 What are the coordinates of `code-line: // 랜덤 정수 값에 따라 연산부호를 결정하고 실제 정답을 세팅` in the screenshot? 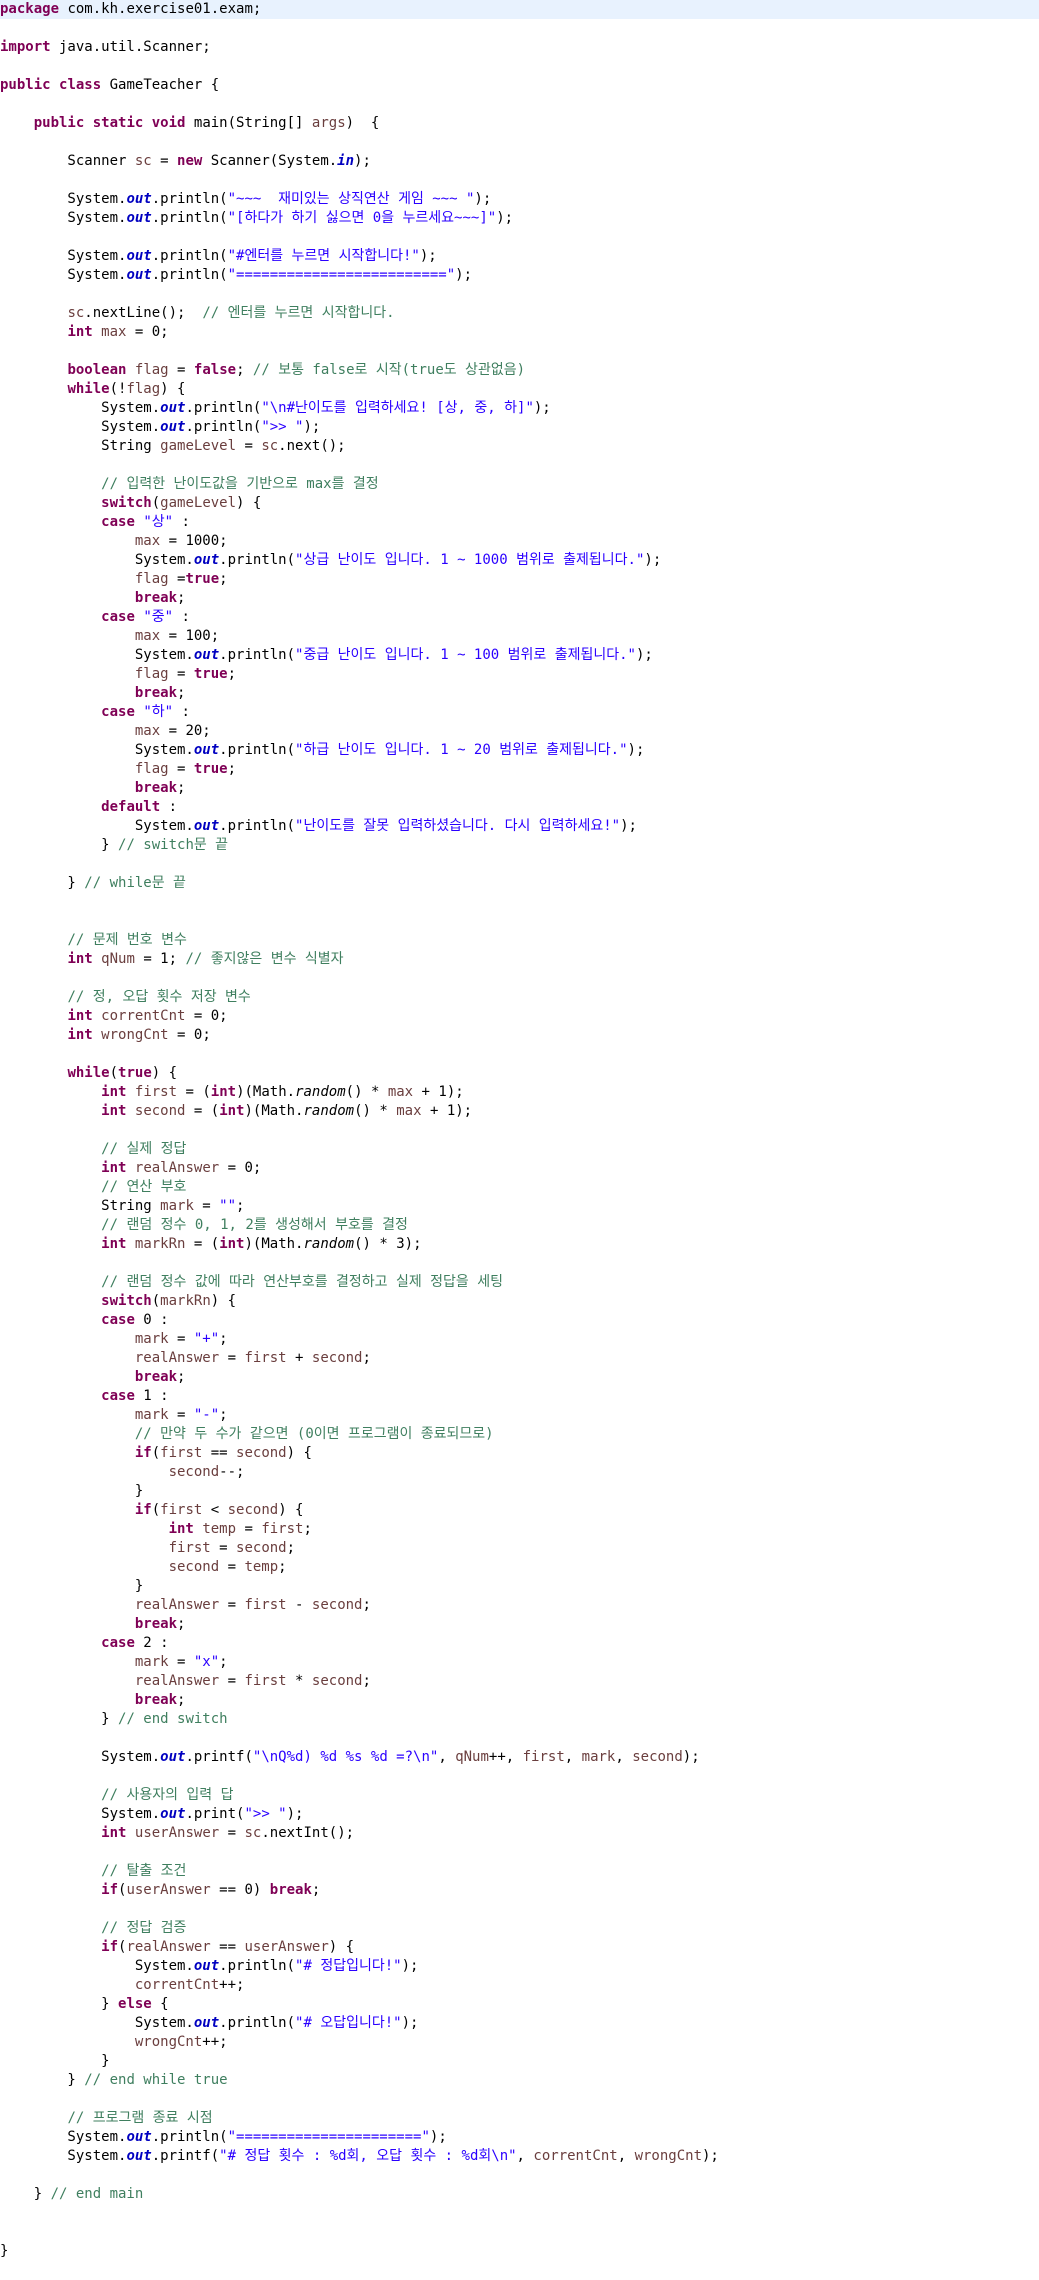 It's located at (519, 1282).